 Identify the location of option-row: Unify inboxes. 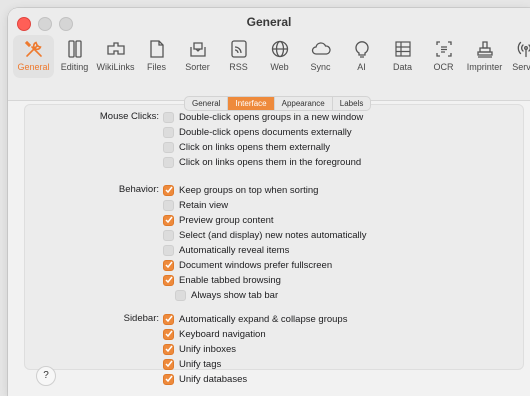
(199, 349).